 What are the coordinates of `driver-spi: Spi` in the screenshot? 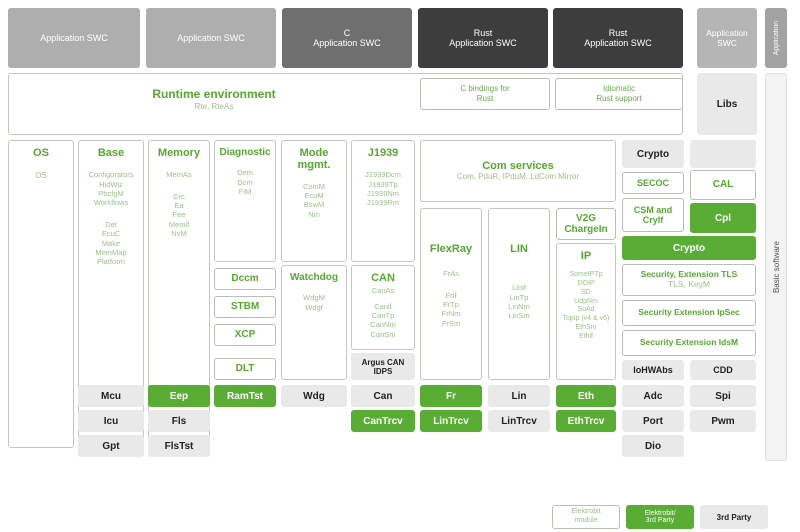 It's located at (723, 396).